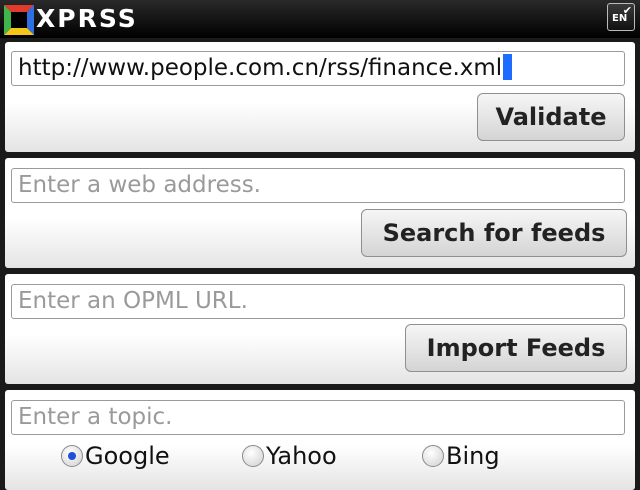  I want to click on radio-bing: Bing, so click(487, 456).